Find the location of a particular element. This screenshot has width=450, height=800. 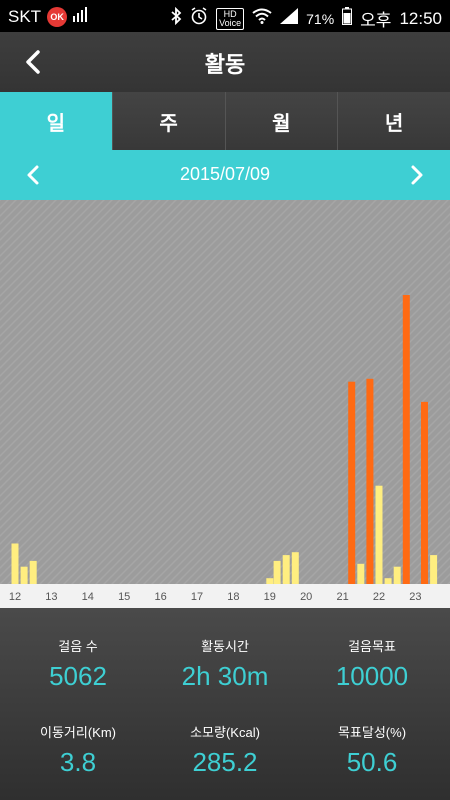

stat-active-time: 활동시간 2h 30m is located at coordinates (225, 664).